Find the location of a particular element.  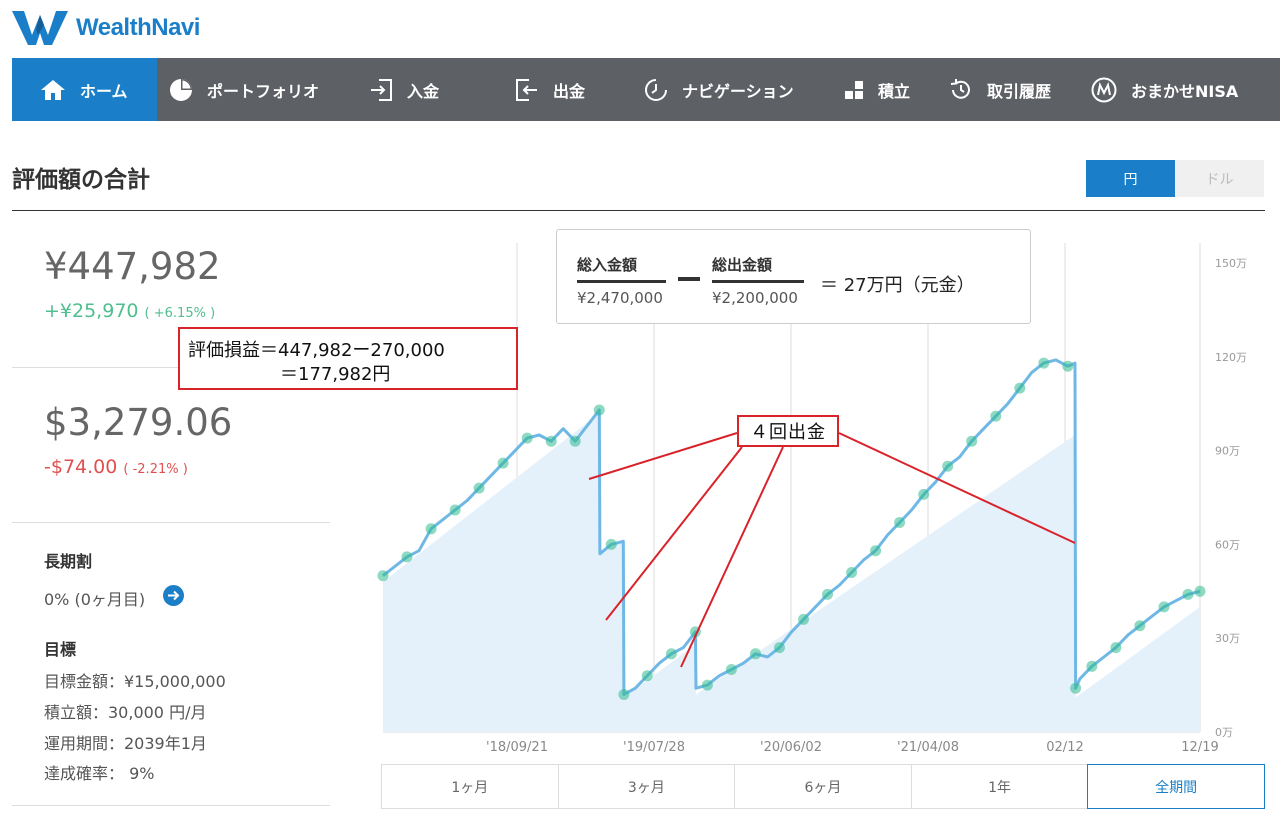

period-6-months: 6ヶ月 is located at coordinates (823, 786).